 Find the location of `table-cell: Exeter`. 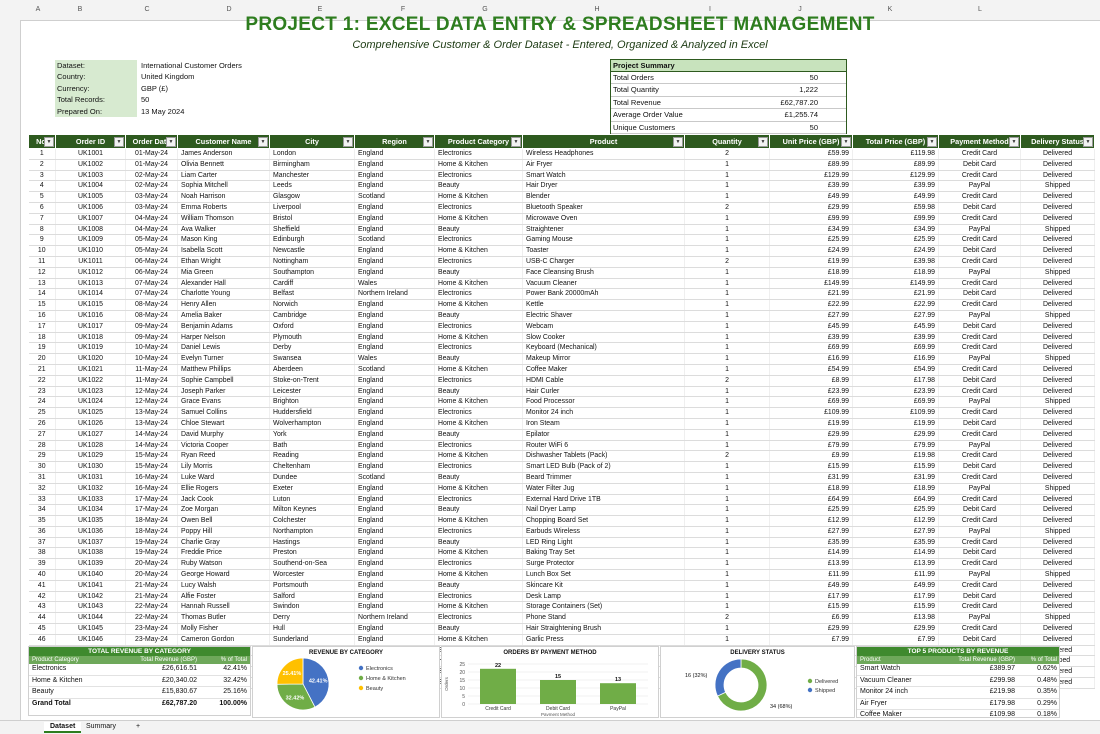

table-cell: Exeter is located at coordinates (312, 489).